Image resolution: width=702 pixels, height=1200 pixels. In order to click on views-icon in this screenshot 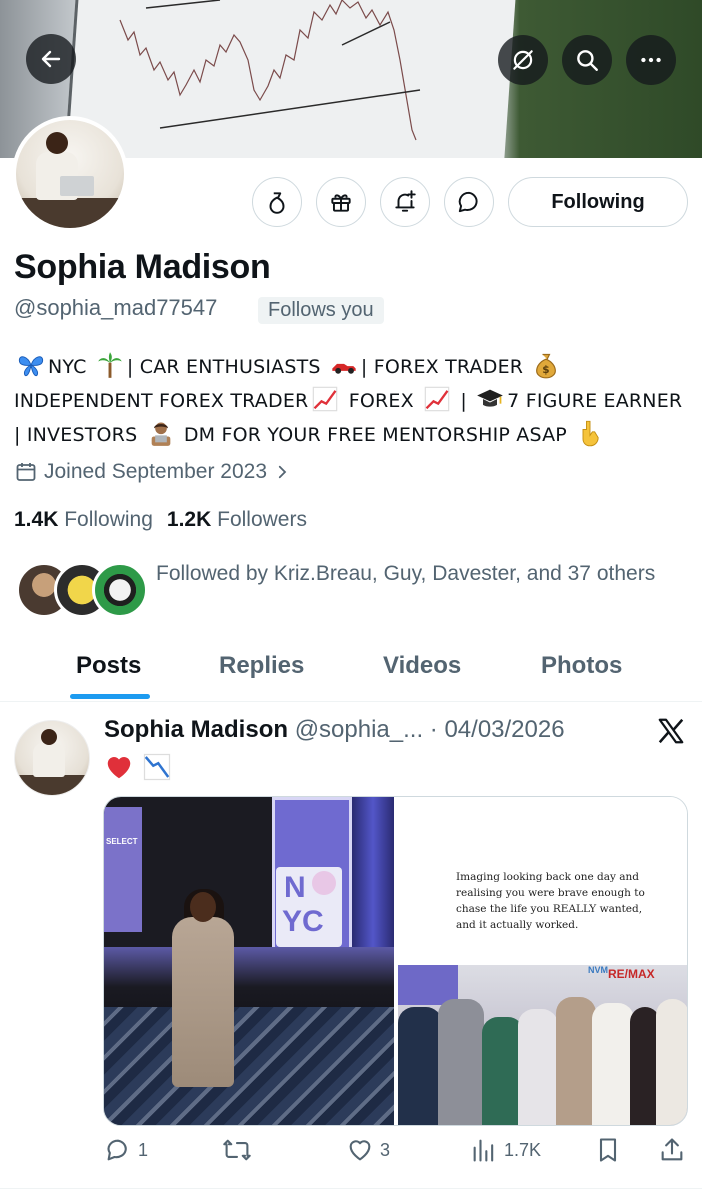, I will do `click(483, 1150)`.